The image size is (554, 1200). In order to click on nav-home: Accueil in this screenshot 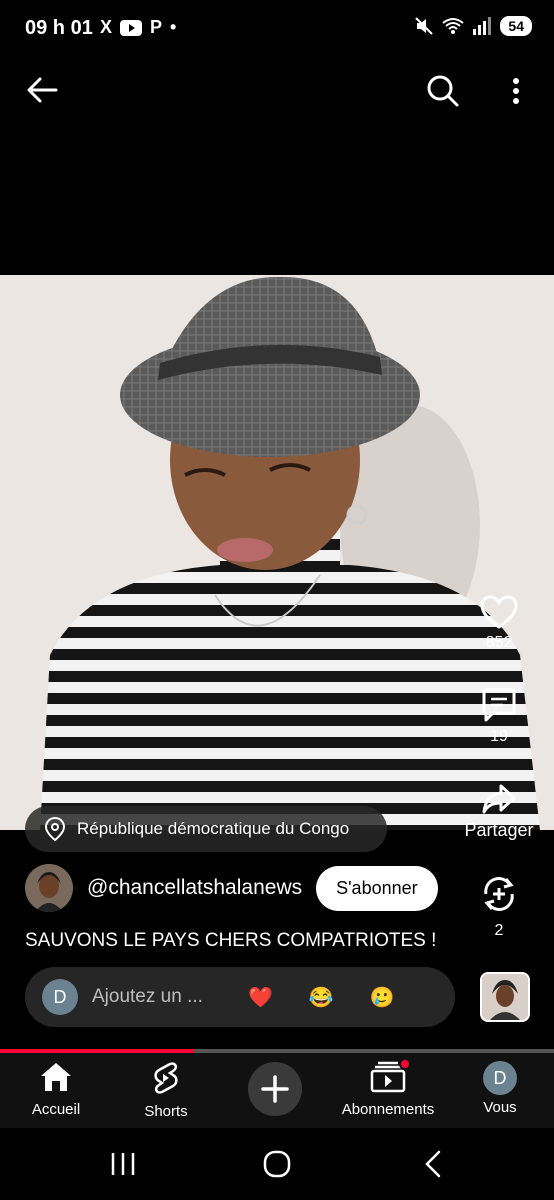, I will do `click(56, 1089)`.